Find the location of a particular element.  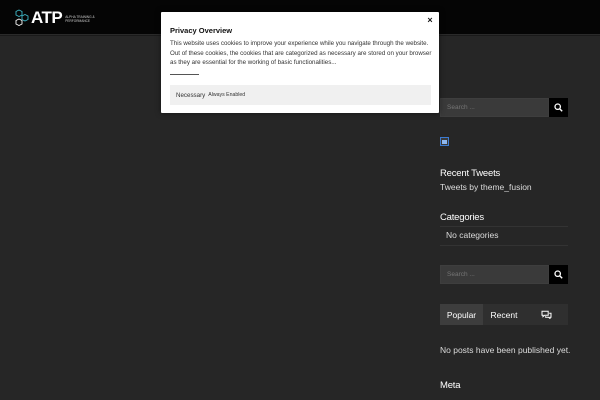

posts-tabs: Popular Recent is located at coordinates (504, 314).